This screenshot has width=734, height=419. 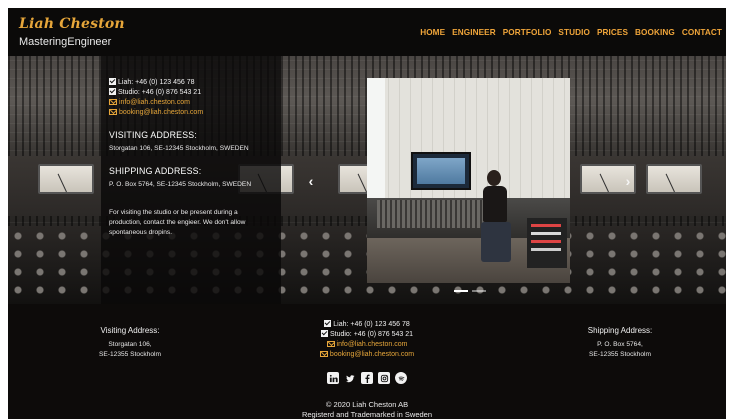 I want to click on trademark-line: Registerd and Trademarked in Sweden, so click(x=367, y=414).